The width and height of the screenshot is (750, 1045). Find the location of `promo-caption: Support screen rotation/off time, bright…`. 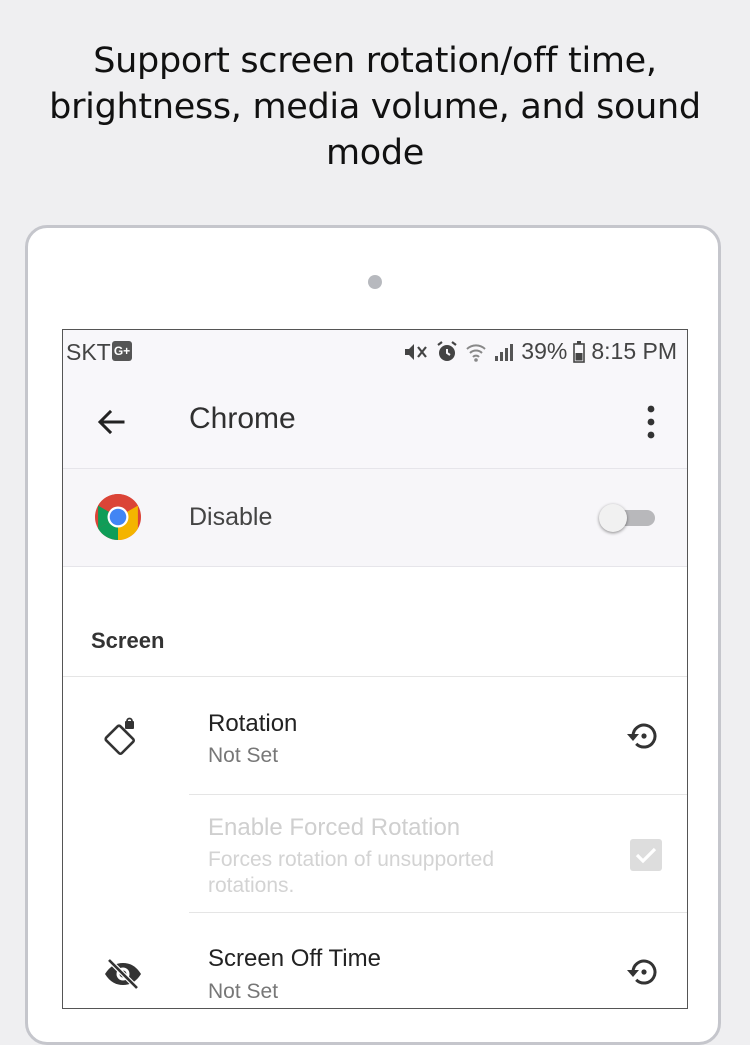

promo-caption: Support screen rotation/off time, bright… is located at coordinates (375, 107).